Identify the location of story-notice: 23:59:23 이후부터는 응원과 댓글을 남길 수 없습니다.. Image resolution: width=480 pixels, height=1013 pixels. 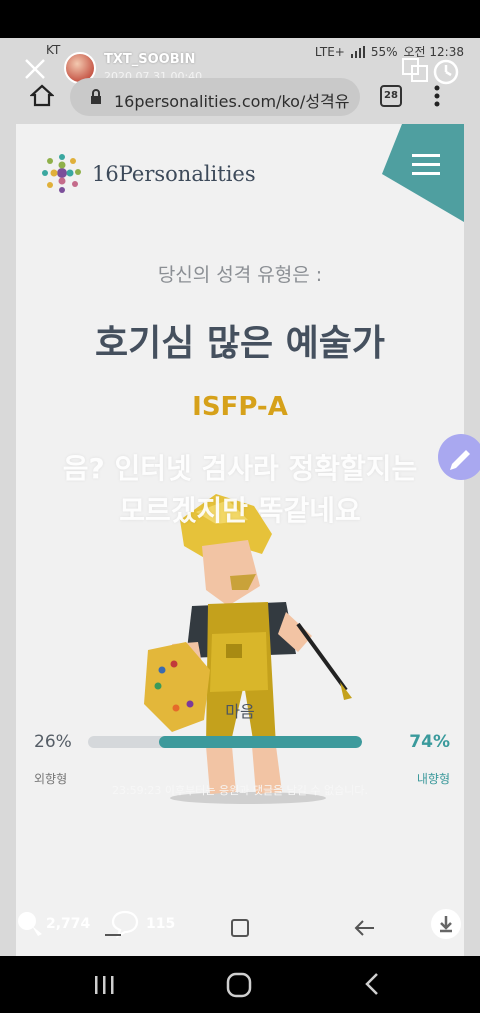
(240, 790).